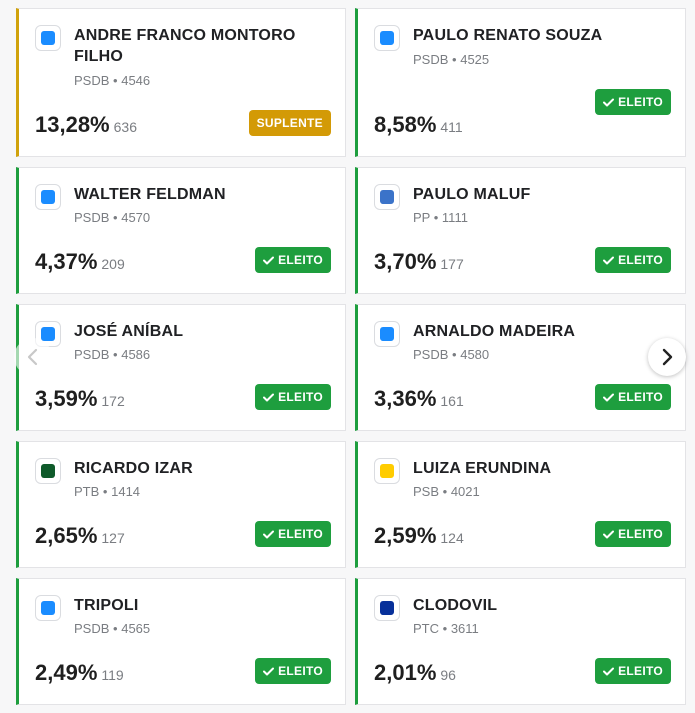  I want to click on candidate-name: RICARDO IZAR, so click(133, 468).